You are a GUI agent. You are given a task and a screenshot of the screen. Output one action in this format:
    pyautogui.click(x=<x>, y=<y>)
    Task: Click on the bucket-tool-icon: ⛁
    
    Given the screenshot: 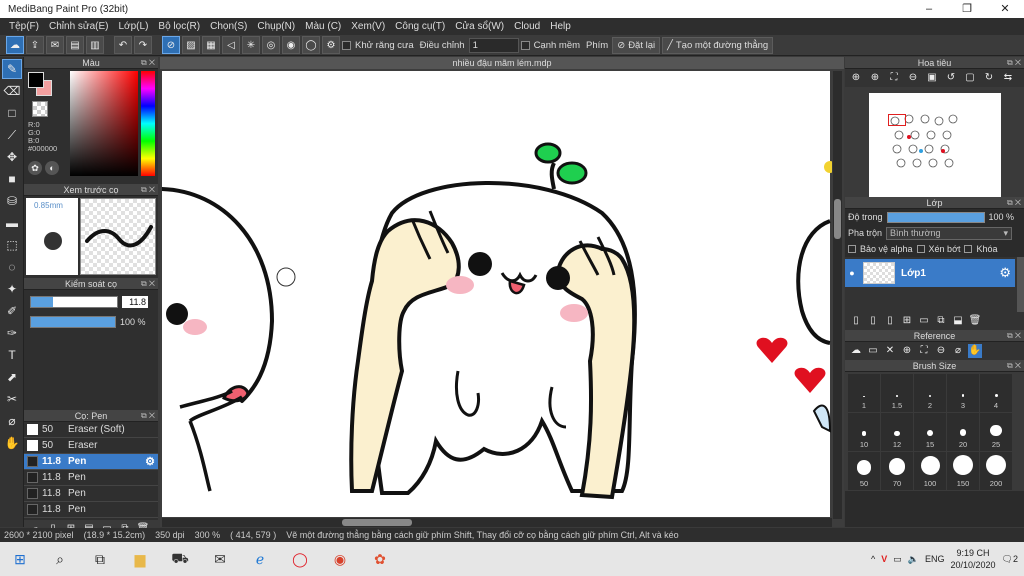 What is the action you would take?
    pyautogui.click(x=12, y=201)
    